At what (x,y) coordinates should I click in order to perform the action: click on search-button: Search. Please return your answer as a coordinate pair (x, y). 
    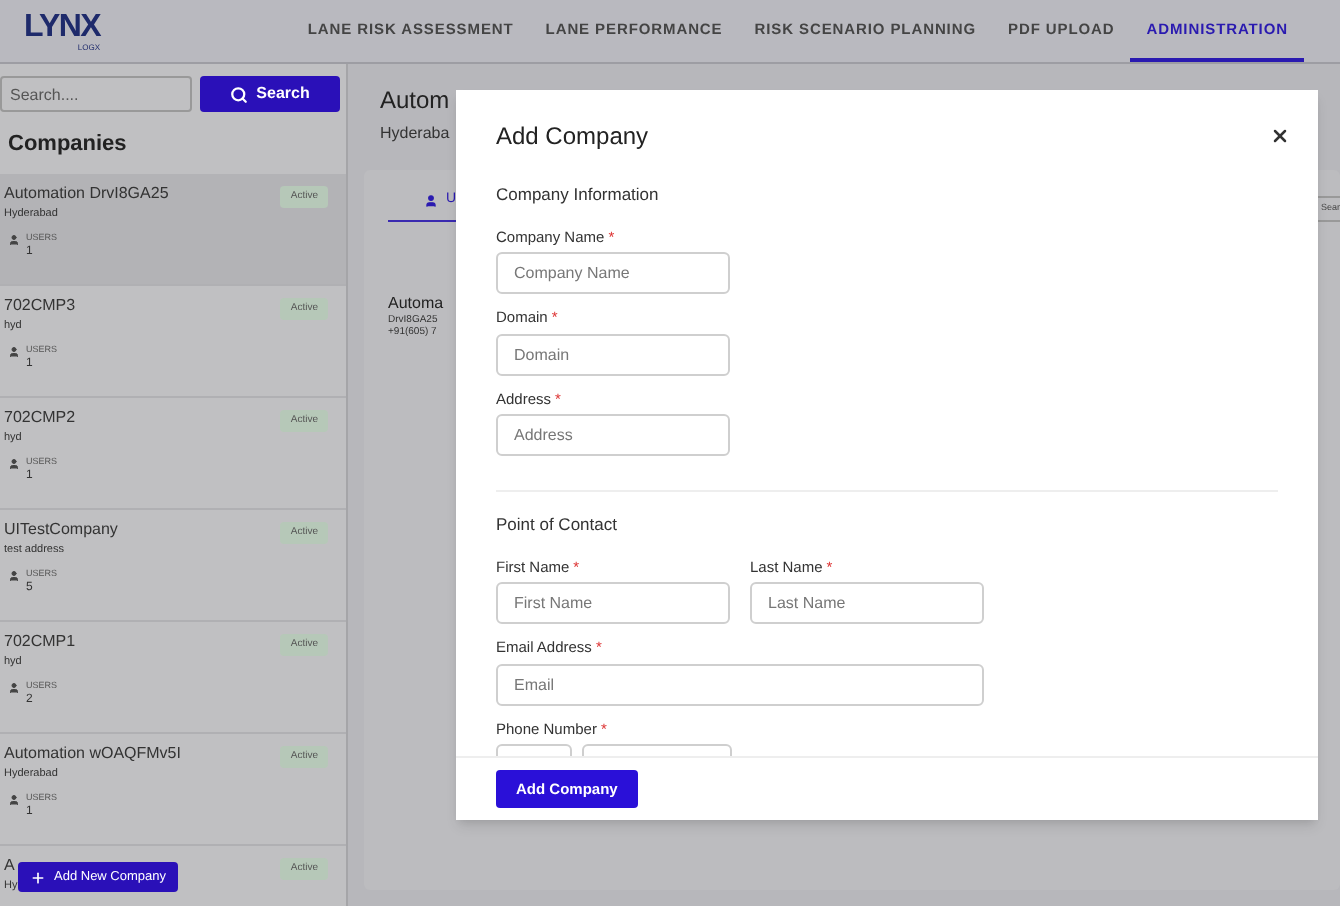
    Looking at the image, I should click on (270, 94).